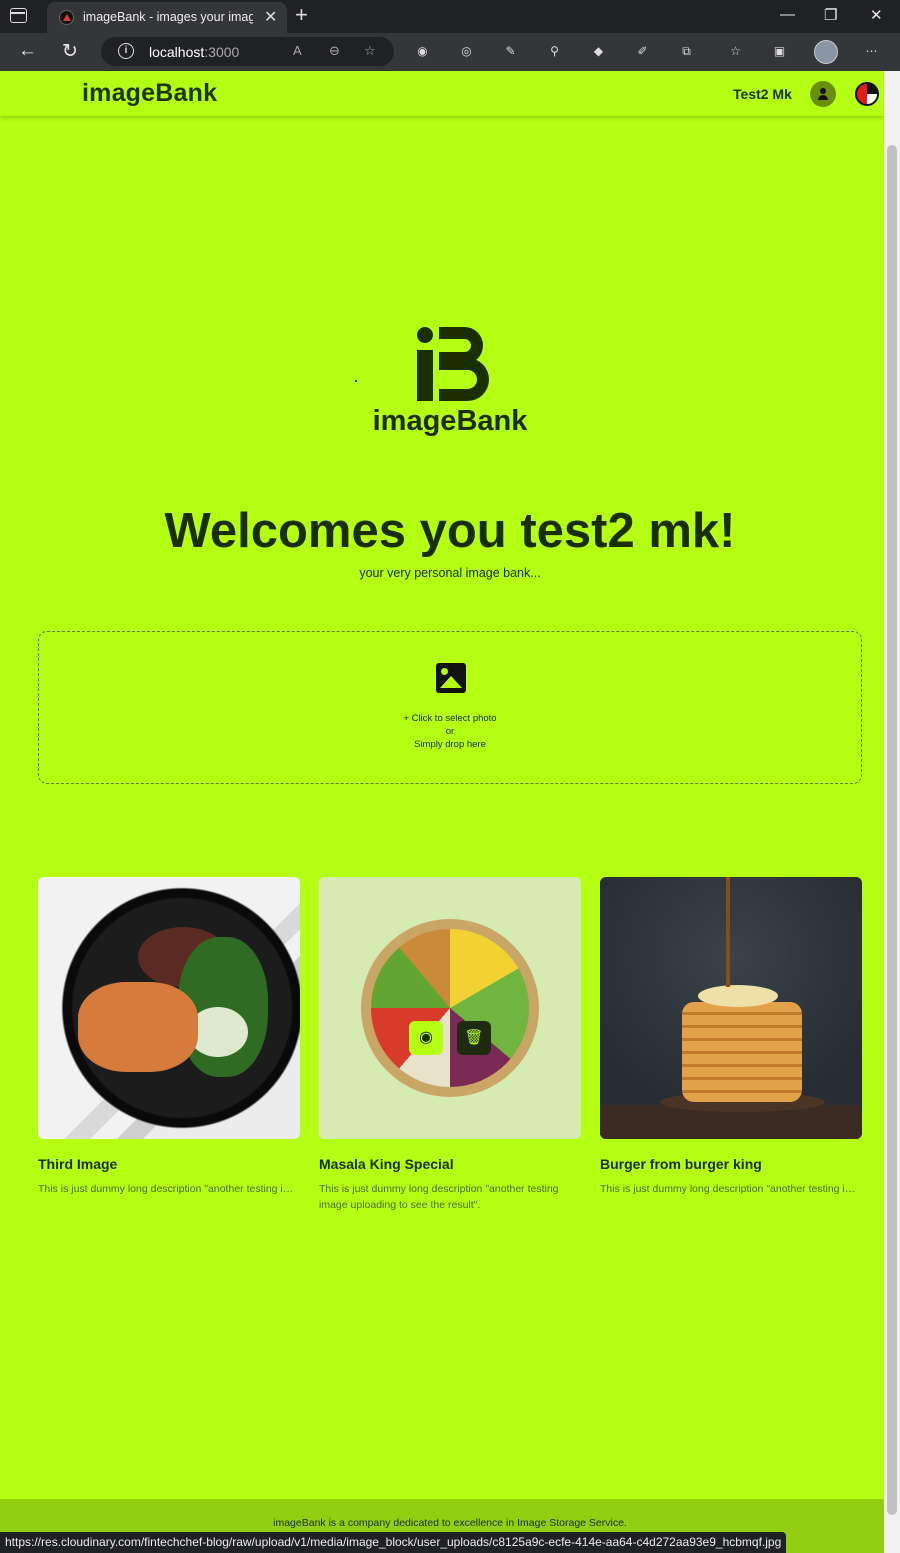 The width and height of the screenshot is (900, 1553). I want to click on read-aloud-icon: A, so click(297, 50).